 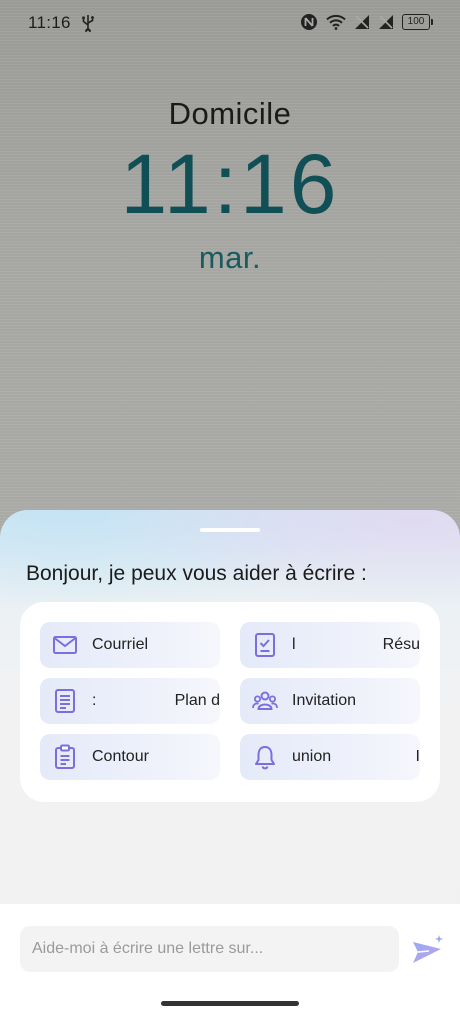 What do you see at coordinates (230, 1003) in the screenshot?
I see `home-gesture-bar` at bounding box center [230, 1003].